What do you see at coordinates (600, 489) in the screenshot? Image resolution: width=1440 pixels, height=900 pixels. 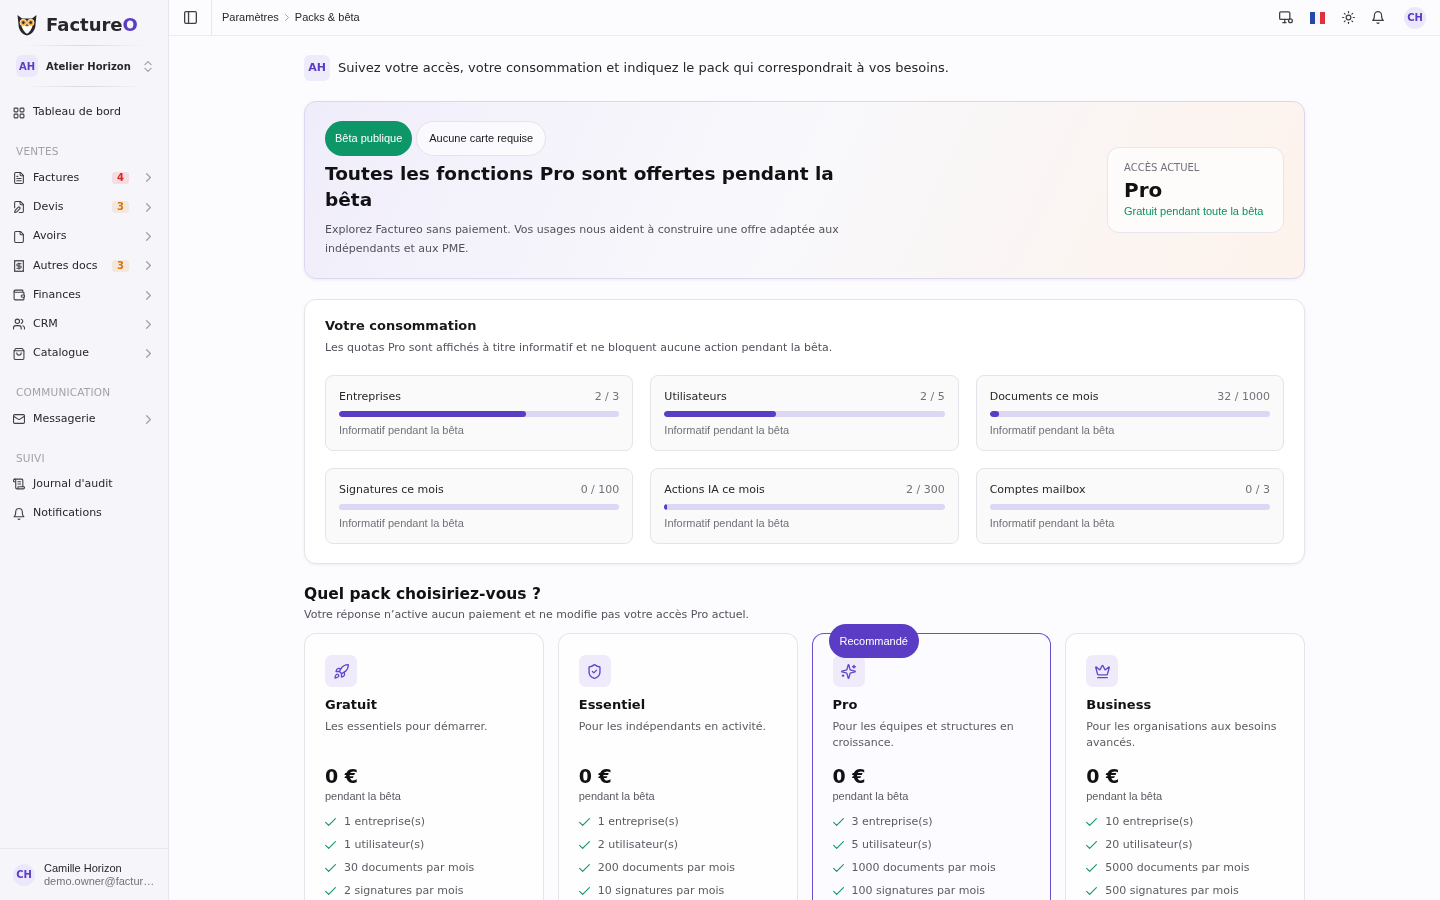 I see `usage-reading: 0 / 100` at bounding box center [600, 489].